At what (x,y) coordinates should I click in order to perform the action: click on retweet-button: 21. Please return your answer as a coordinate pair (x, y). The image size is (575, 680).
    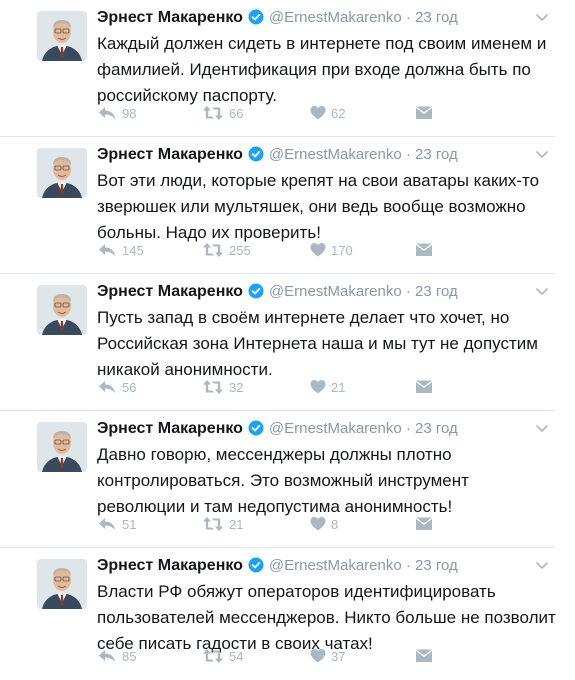
    Looking at the image, I should click on (222, 524).